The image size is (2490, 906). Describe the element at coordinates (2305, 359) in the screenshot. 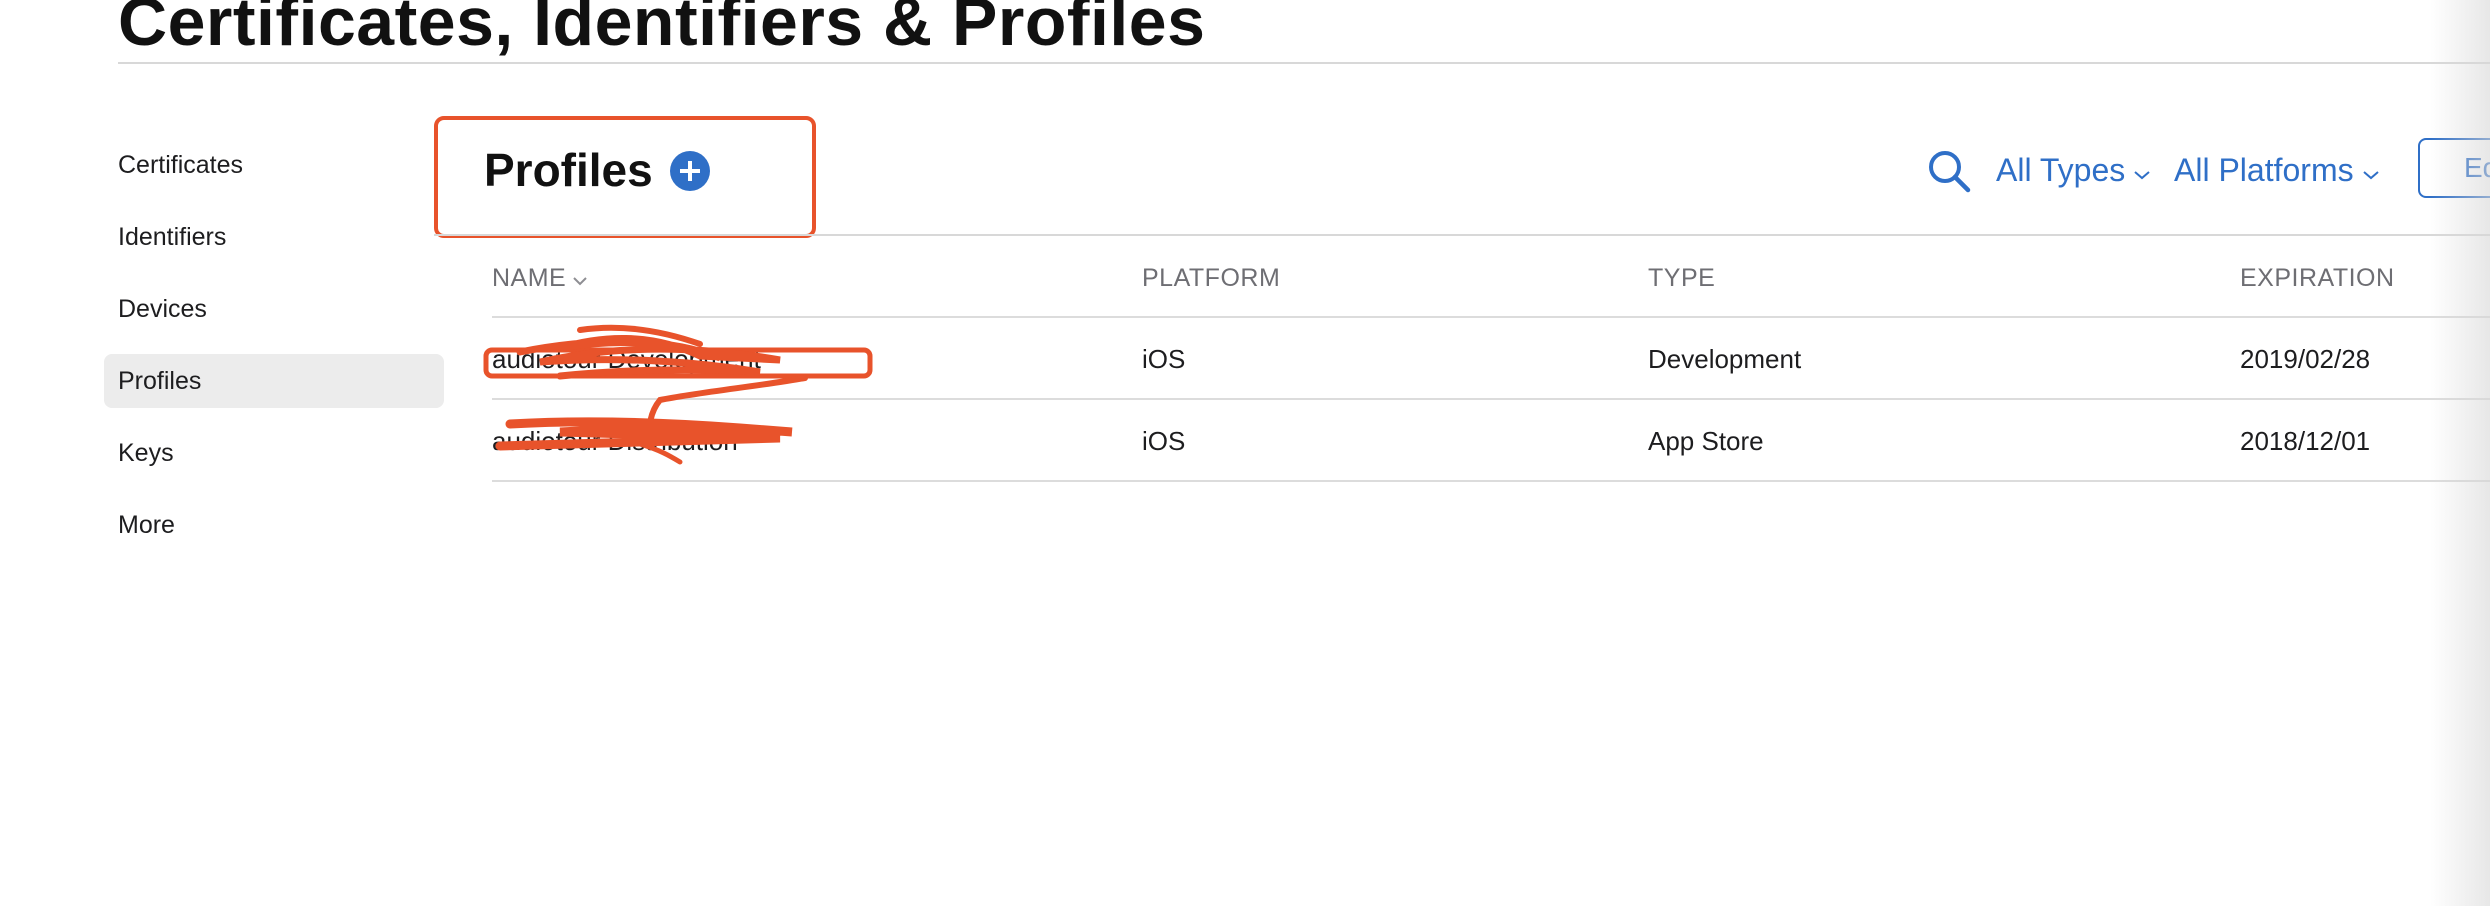

I see `profile-expiration: 2019/02/28` at that location.